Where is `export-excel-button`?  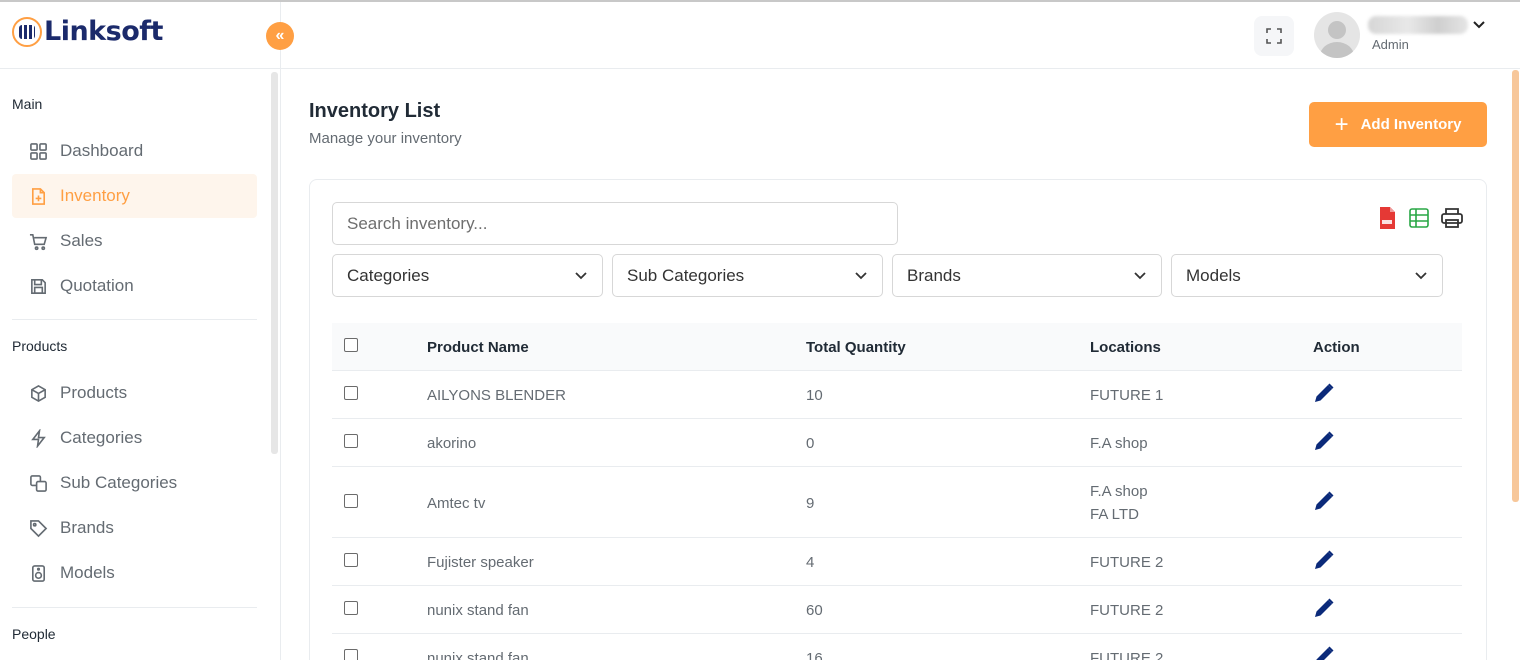 export-excel-button is located at coordinates (1419, 218).